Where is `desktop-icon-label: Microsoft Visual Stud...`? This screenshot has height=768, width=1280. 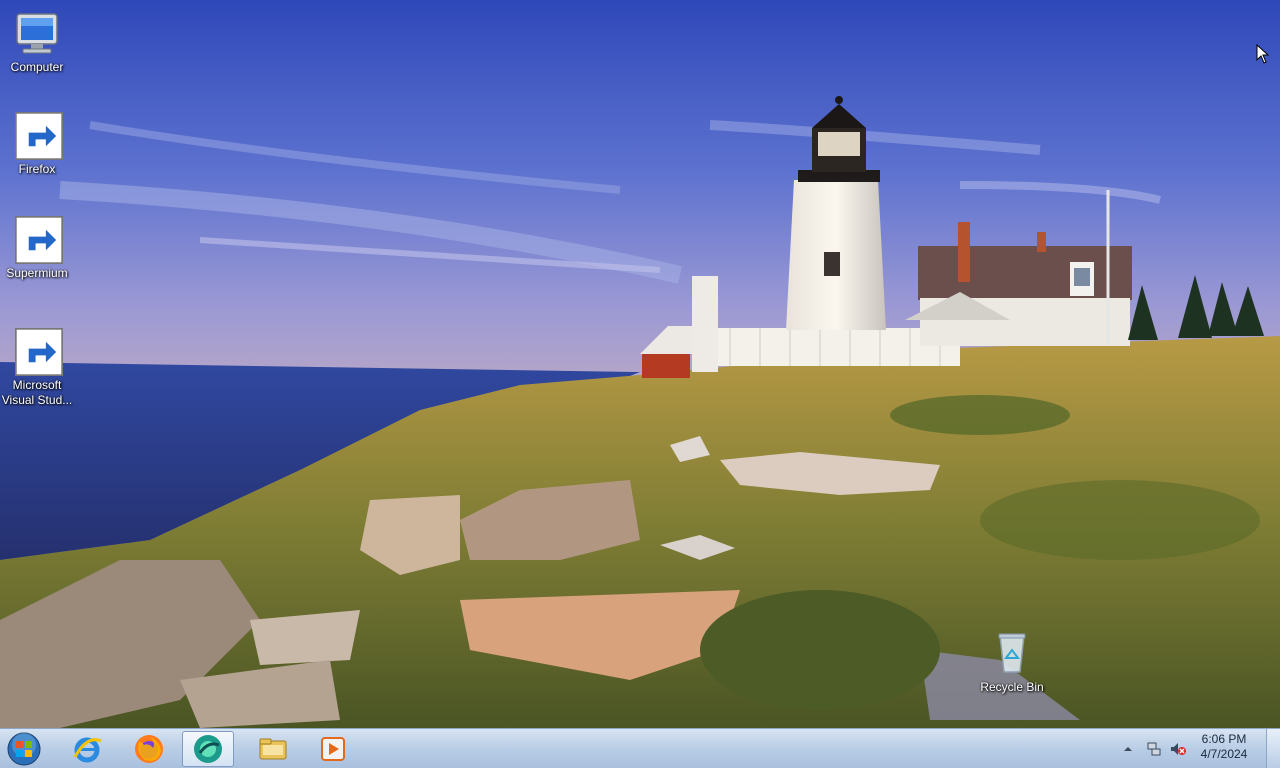
desktop-icon-label: Microsoft Visual Stud... is located at coordinates (37, 392).